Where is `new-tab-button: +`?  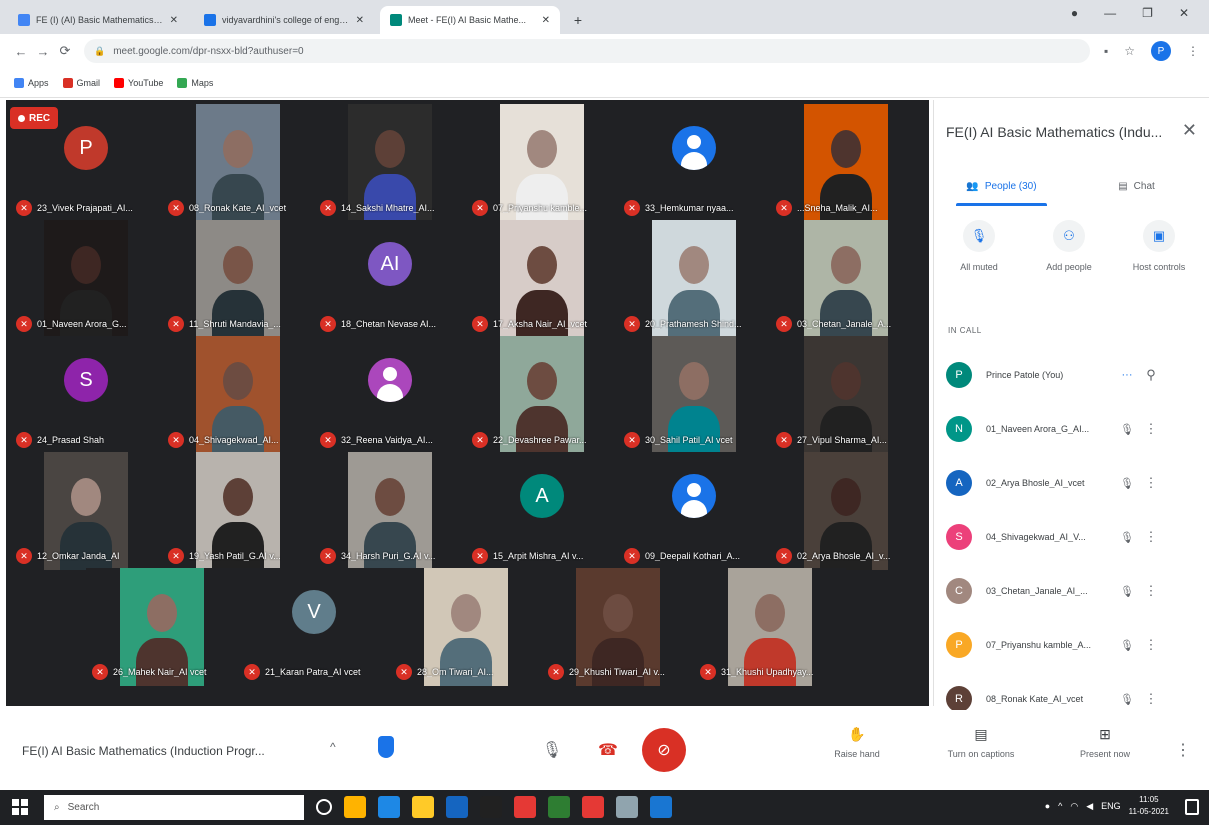
new-tab-button: + is located at coordinates (578, 20).